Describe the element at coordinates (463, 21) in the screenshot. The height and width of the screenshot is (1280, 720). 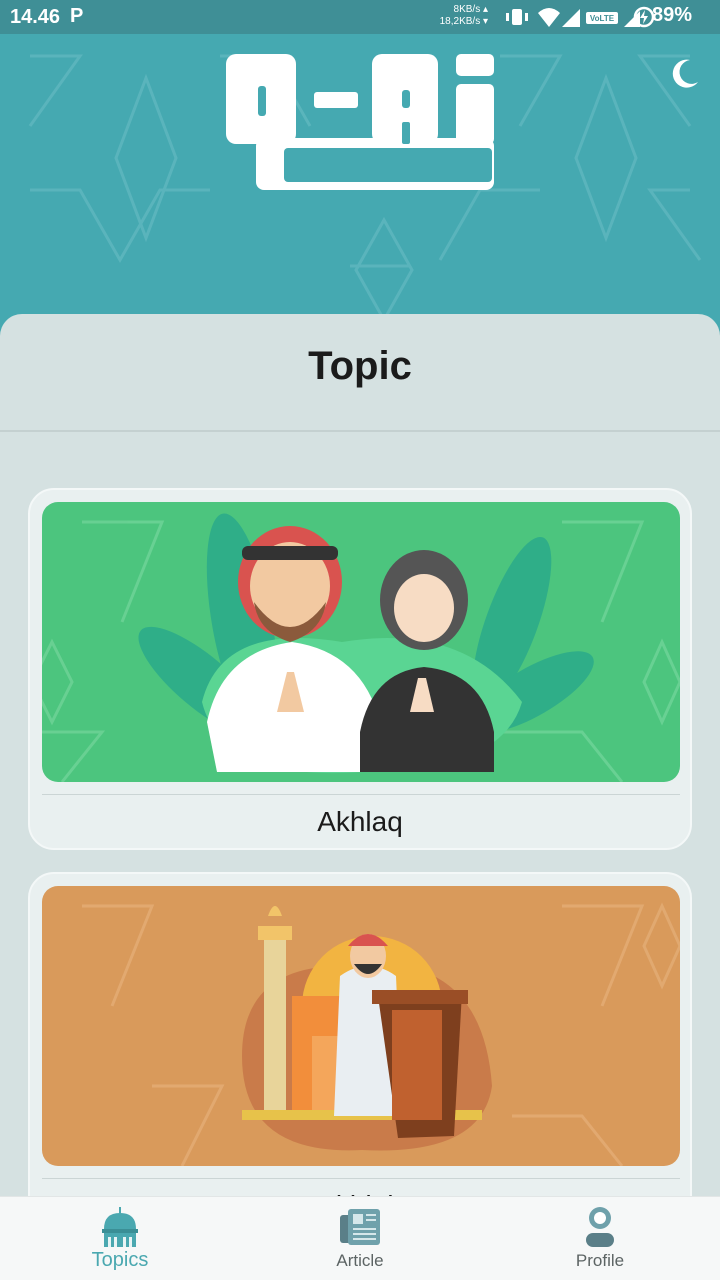
I see `speed-down: 18,2KB/s ▾` at that location.